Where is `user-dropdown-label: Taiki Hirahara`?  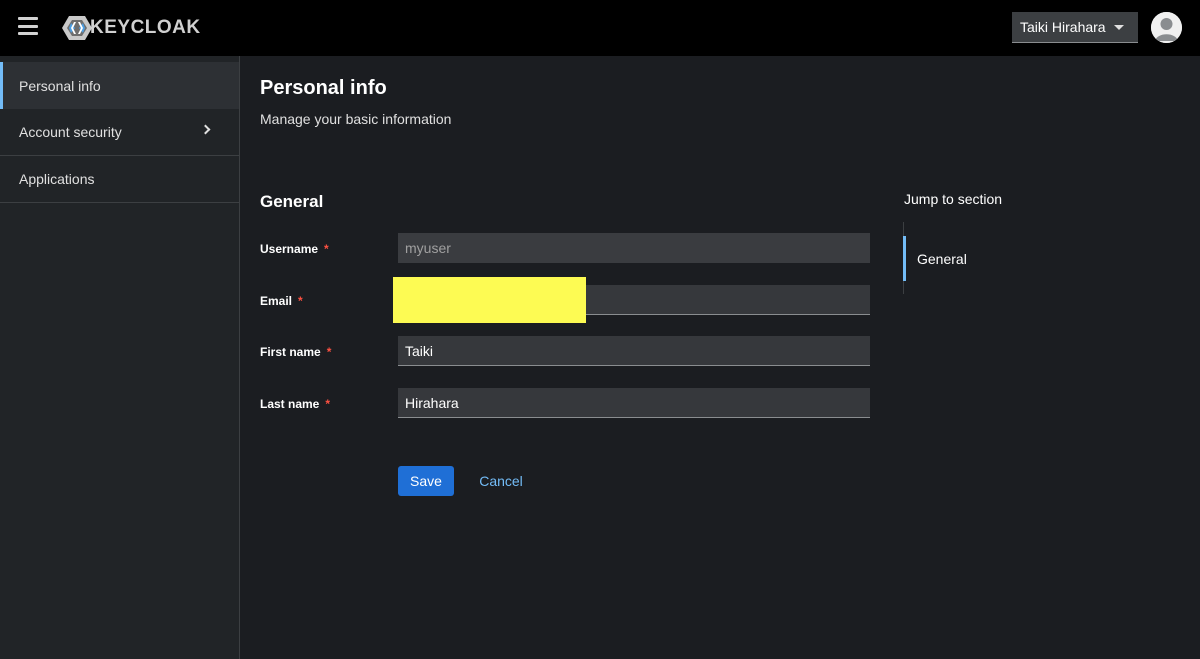 user-dropdown-label: Taiki Hirahara is located at coordinates (1063, 27).